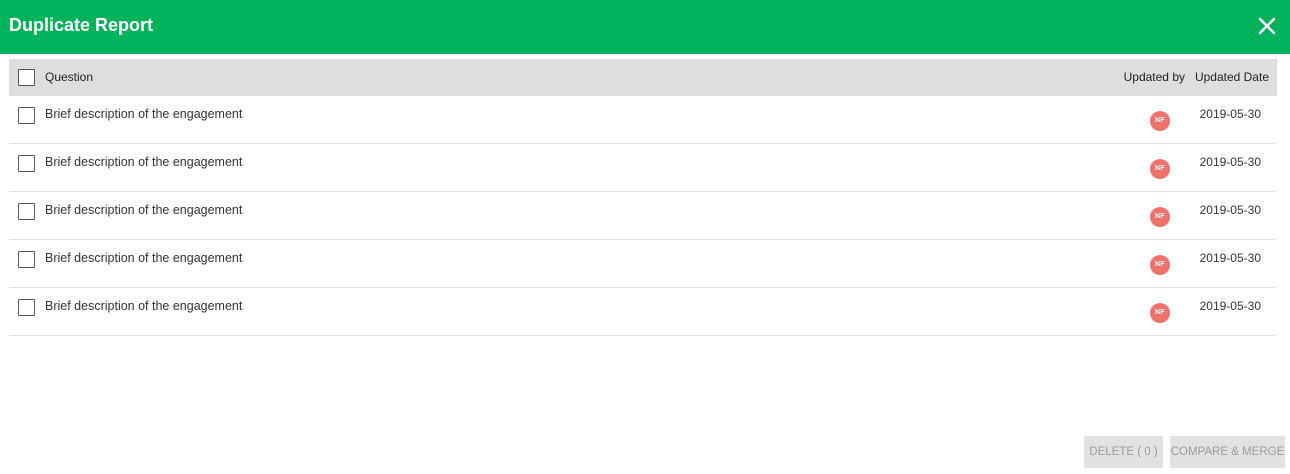 The width and height of the screenshot is (1290, 474). Describe the element at coordinates (81, 25) in the screenshot. I see `dialog-title: Duplicate Report` at that location.